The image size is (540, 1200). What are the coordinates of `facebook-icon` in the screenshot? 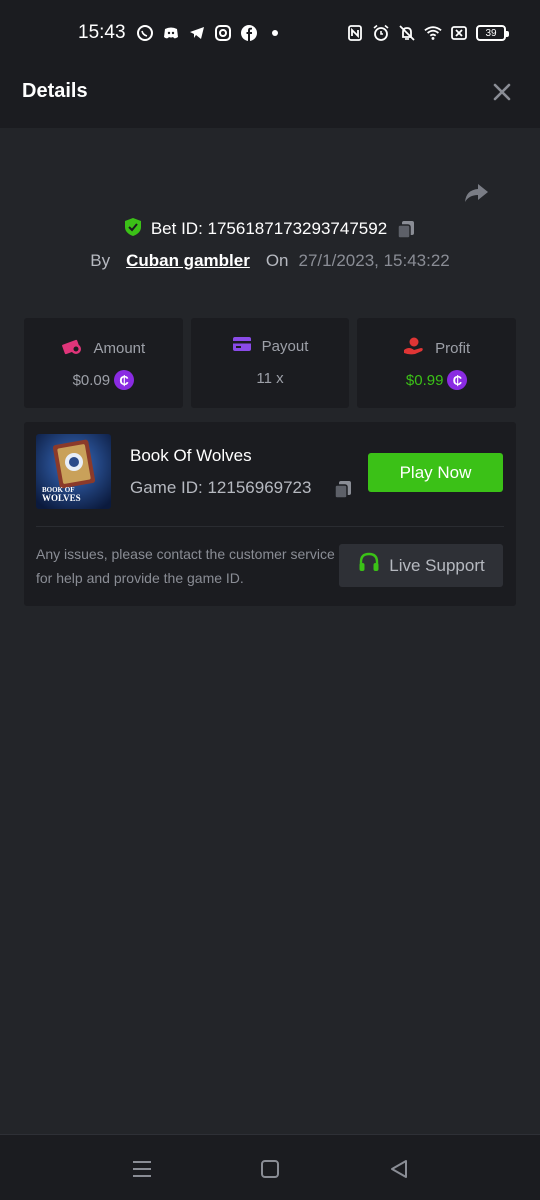 It's located at (249, 33).